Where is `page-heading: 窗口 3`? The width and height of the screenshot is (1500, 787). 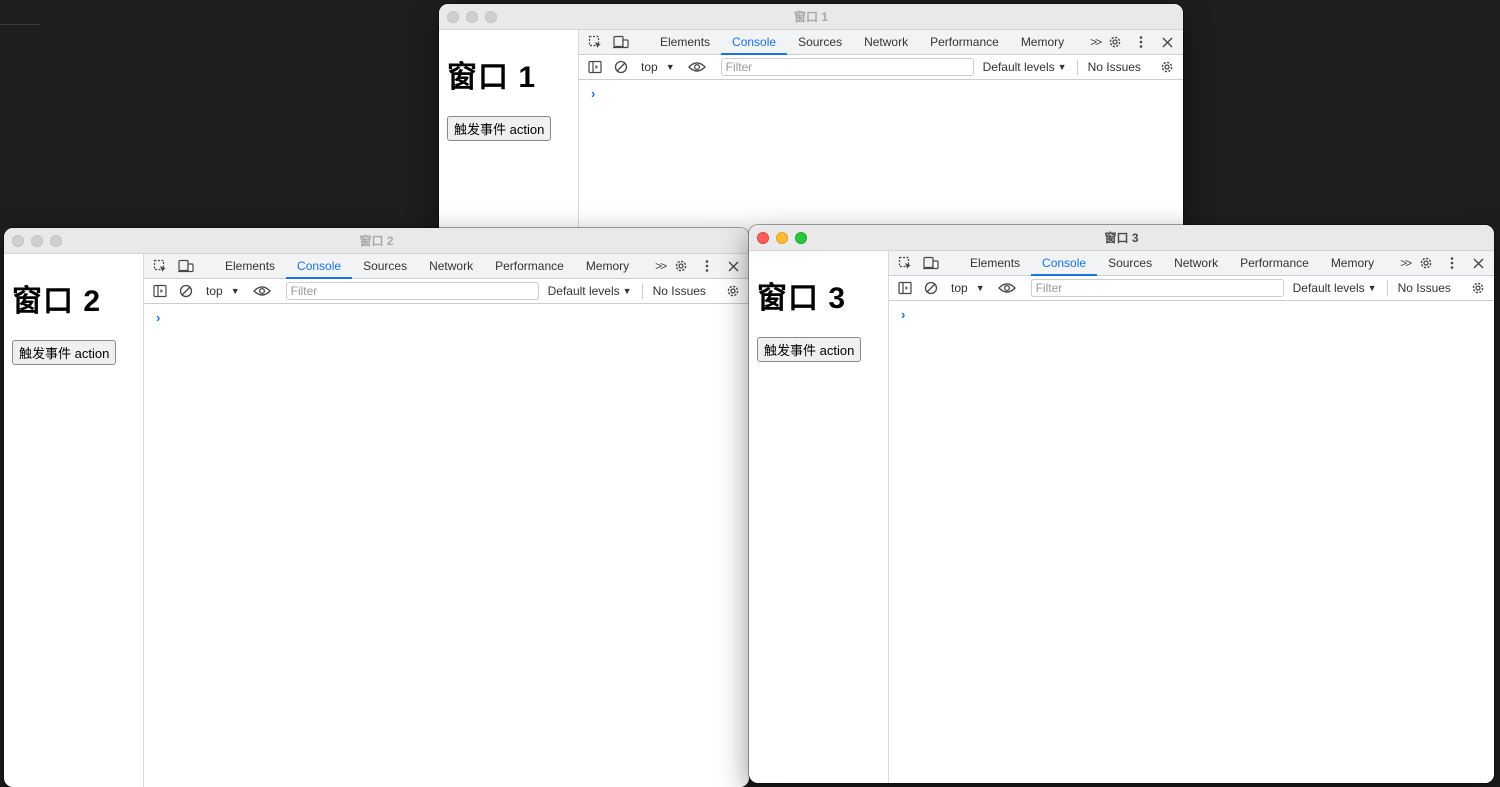
page-heading: 窗口 3 is located at coordinates (802, 298).